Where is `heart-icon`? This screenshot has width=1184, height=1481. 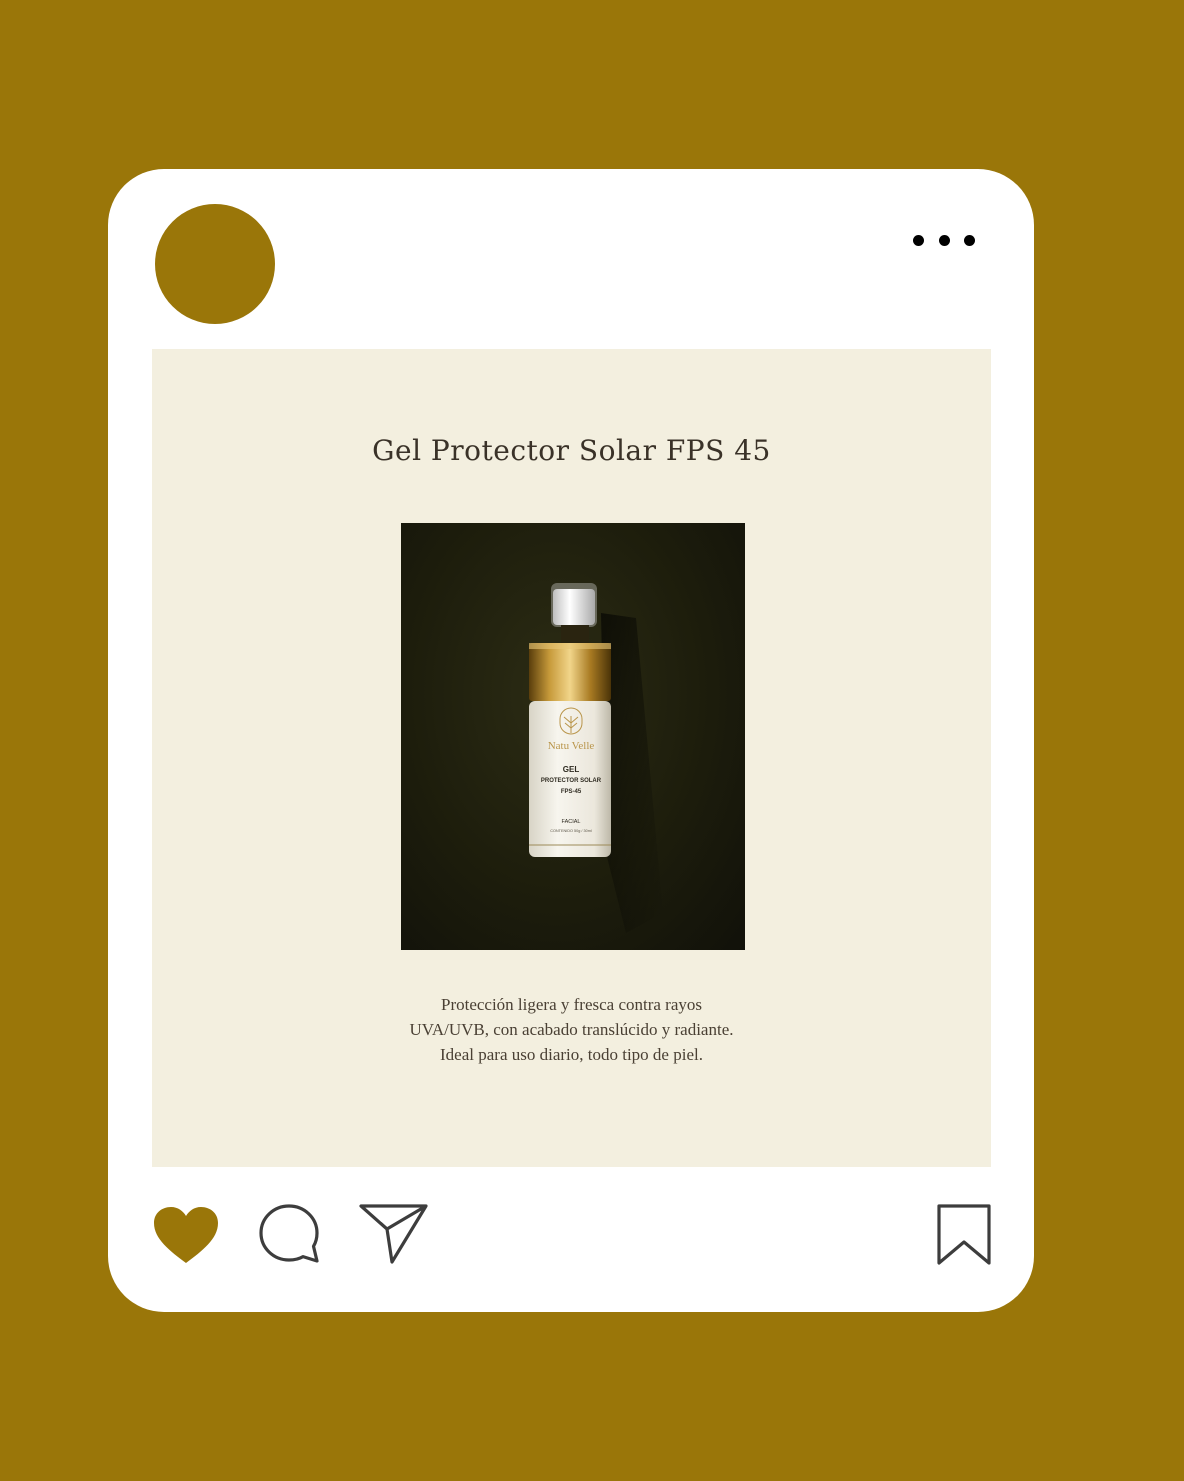
heart-icon is located at coordinates (186, 1235).